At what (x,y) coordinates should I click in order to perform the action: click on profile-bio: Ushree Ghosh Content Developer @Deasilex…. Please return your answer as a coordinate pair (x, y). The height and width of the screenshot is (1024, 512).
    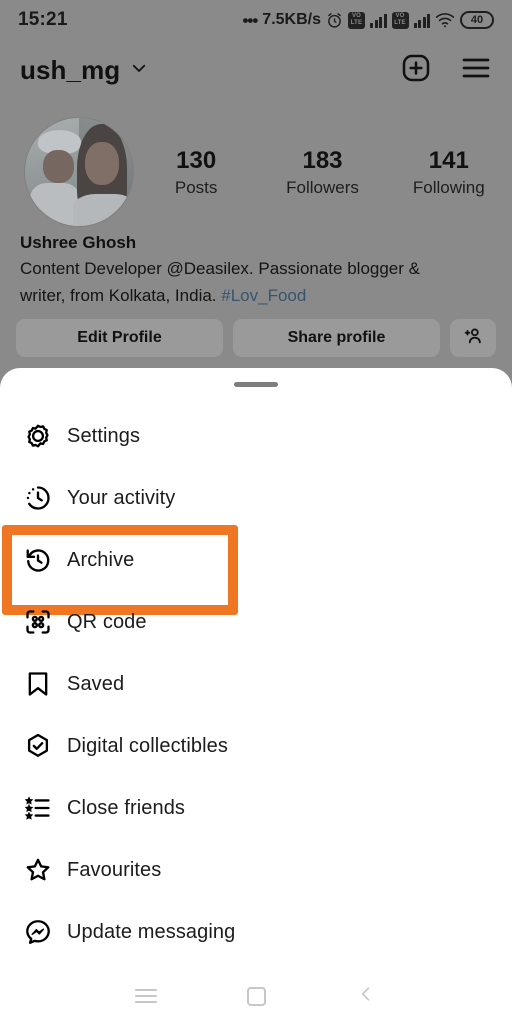
    Looking at the image, I should click on (254, 269).